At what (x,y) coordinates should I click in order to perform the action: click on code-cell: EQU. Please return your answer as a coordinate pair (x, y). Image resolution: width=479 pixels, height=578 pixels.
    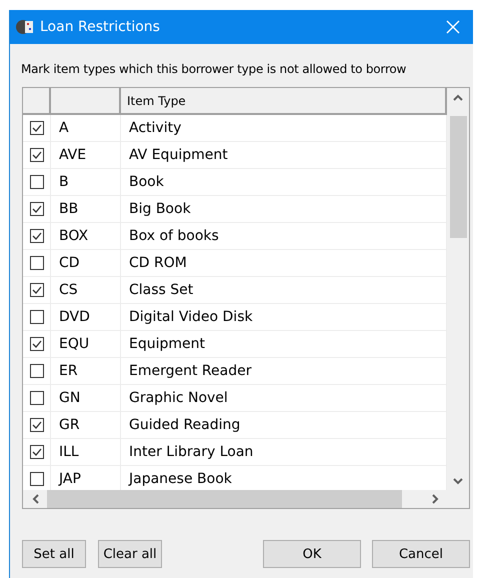
    Looking at the image, I should click on (86, 344).